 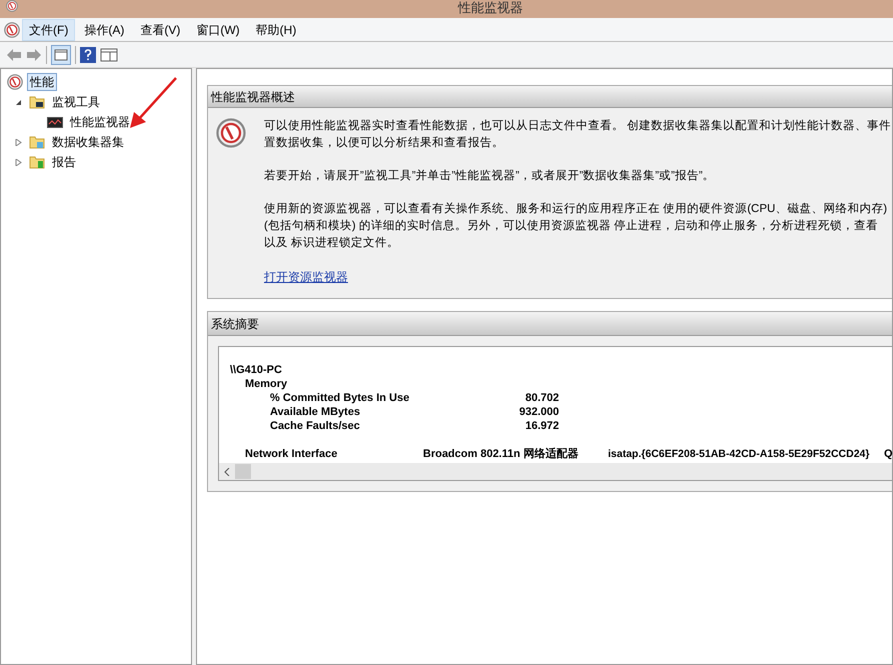 I want to click on counter-group: Network Interface, so click(x=321, y=454).